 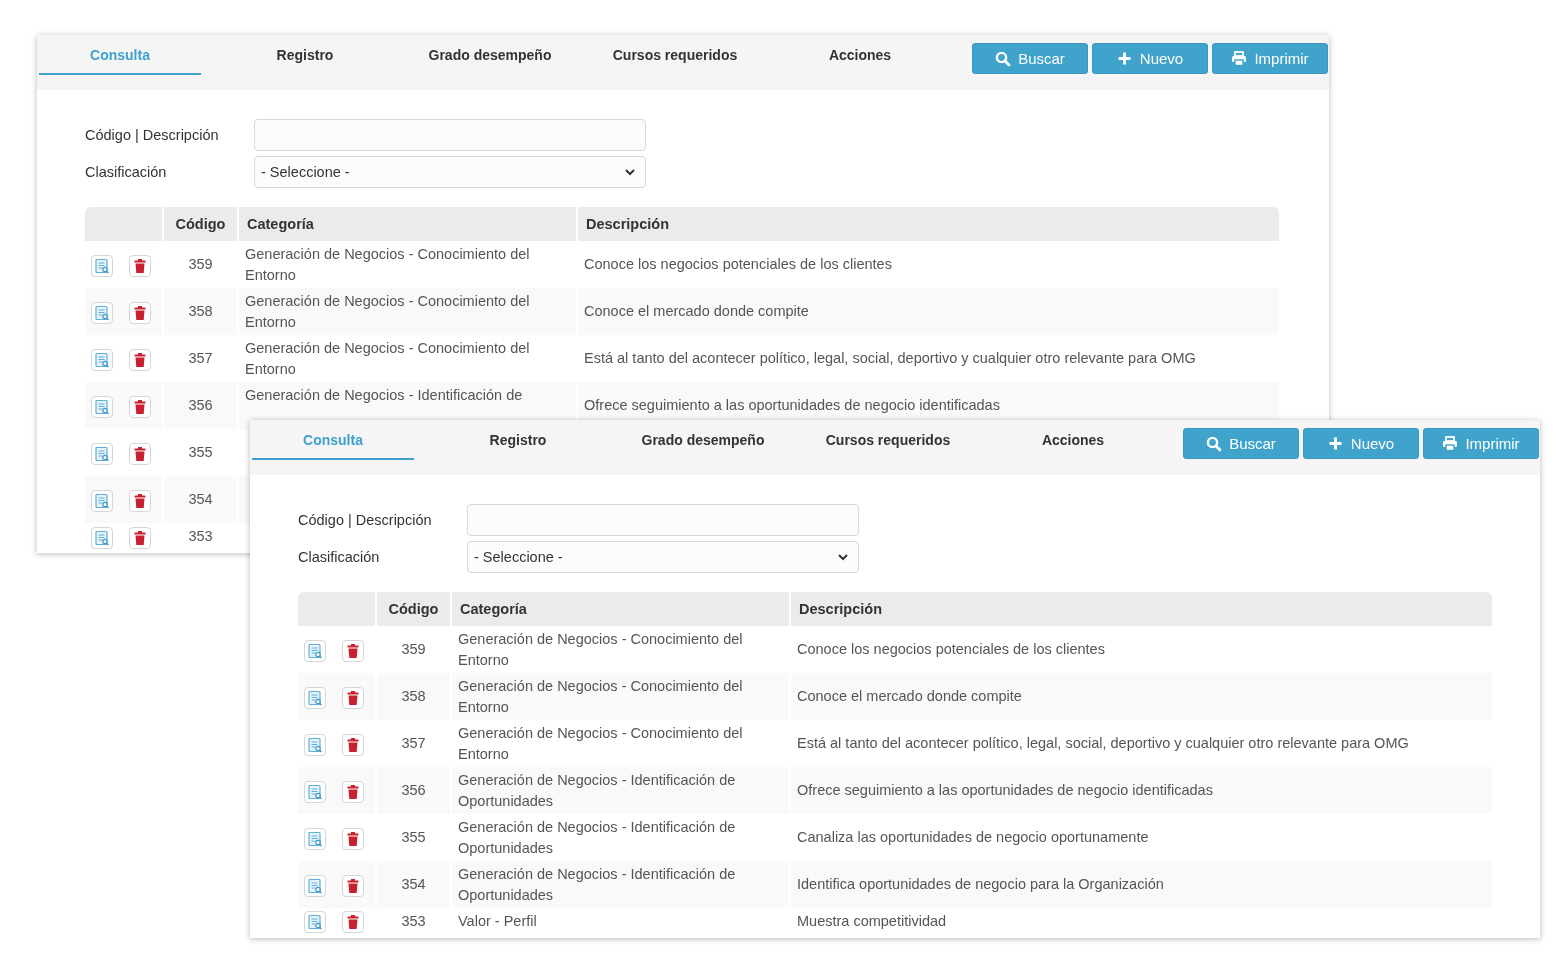 What do you see at coordinates (980, 884) in the screenshot?
I see `description-cell: Identifica oportunidades de negocio para la Organización` at bounding box center [980, 884].